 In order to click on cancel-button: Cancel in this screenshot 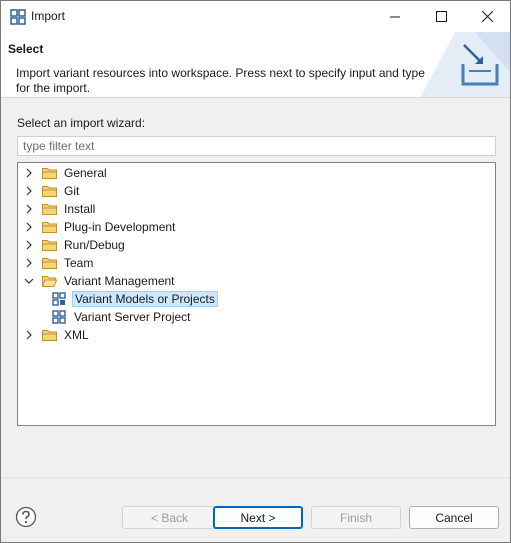, I will do `click(454, 517)`.